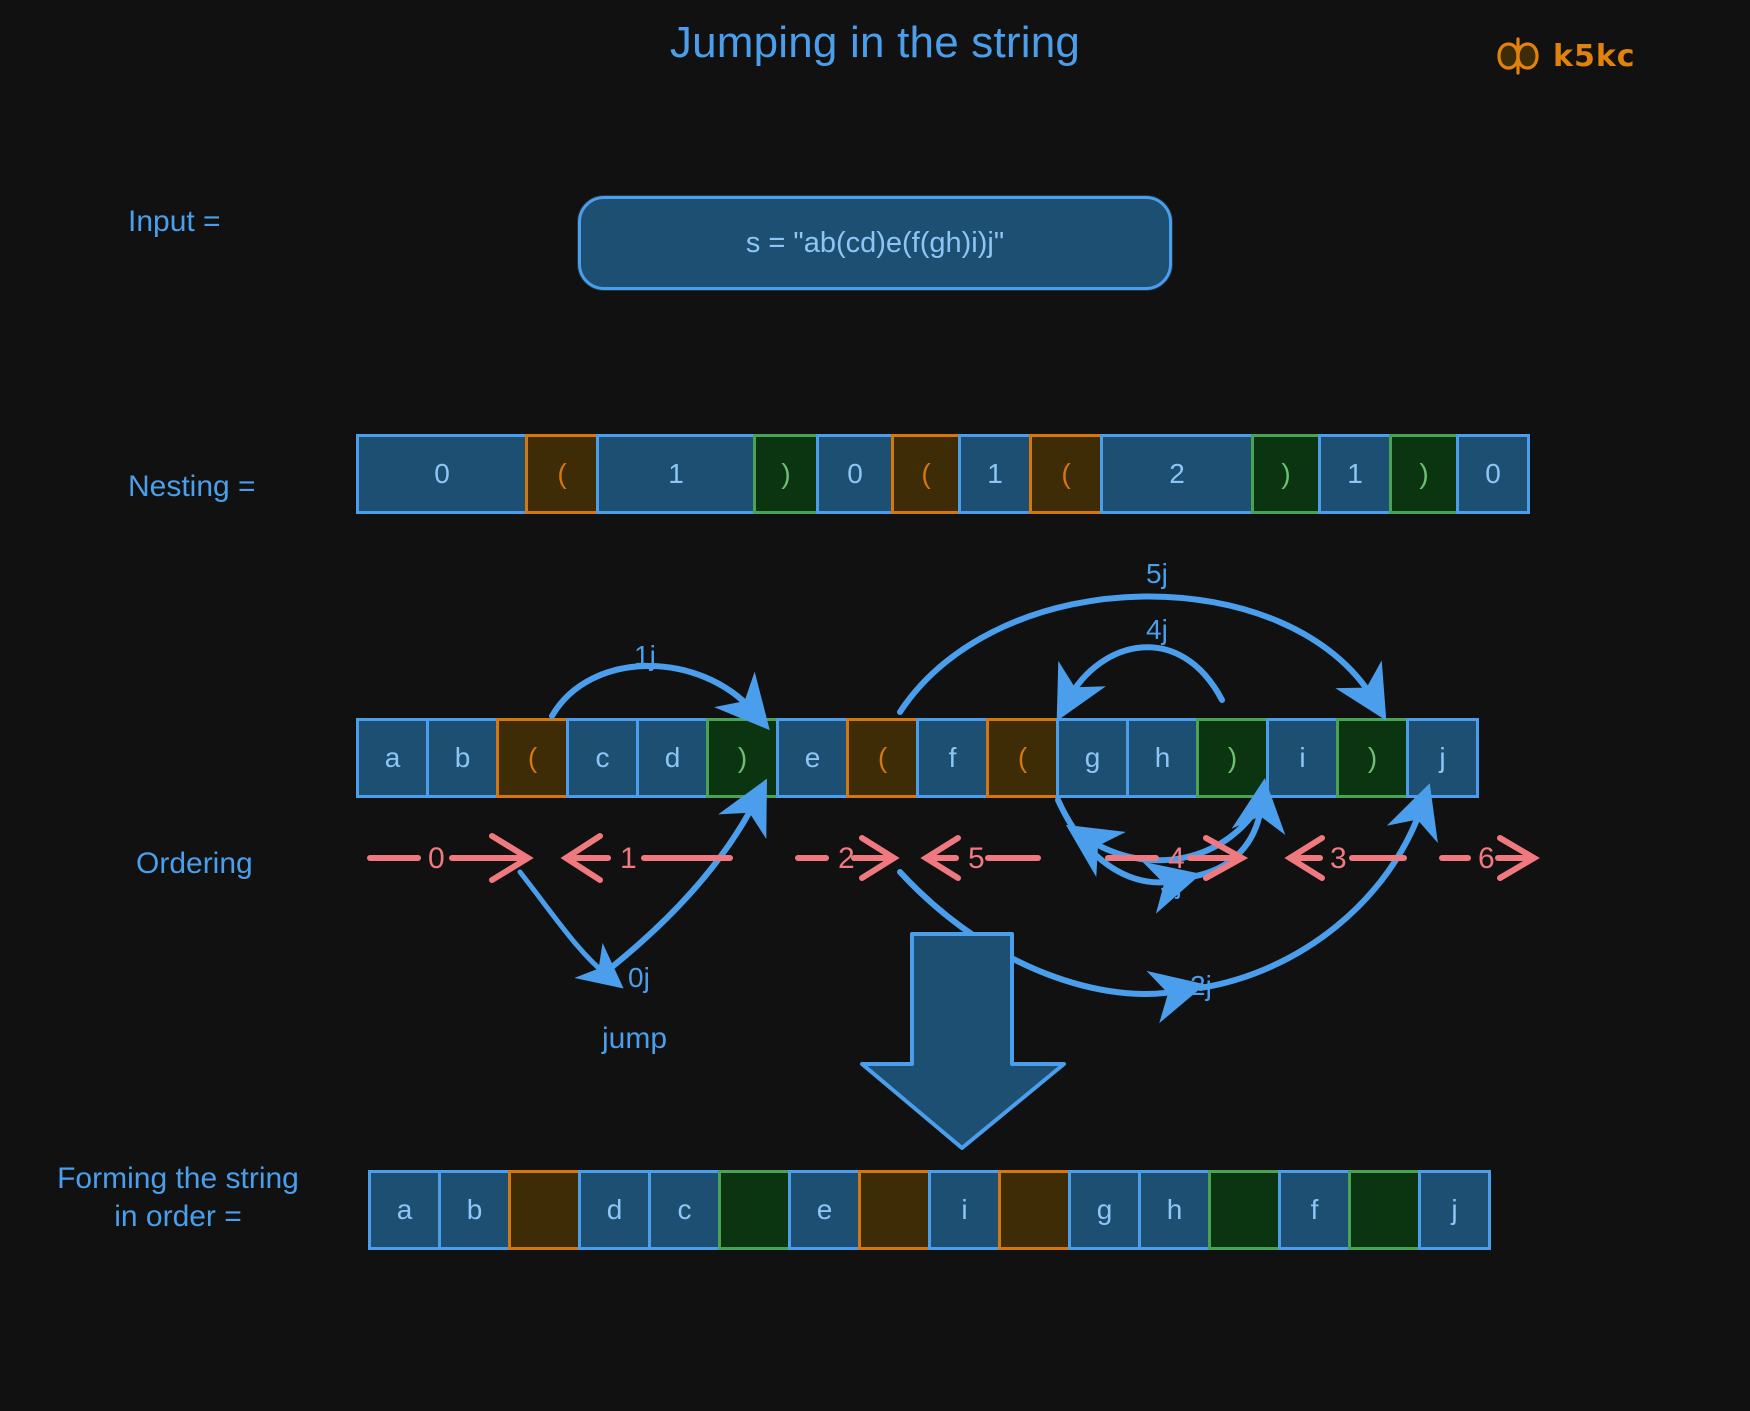  I want to click on forming-cell: i, so click(964, 1210).